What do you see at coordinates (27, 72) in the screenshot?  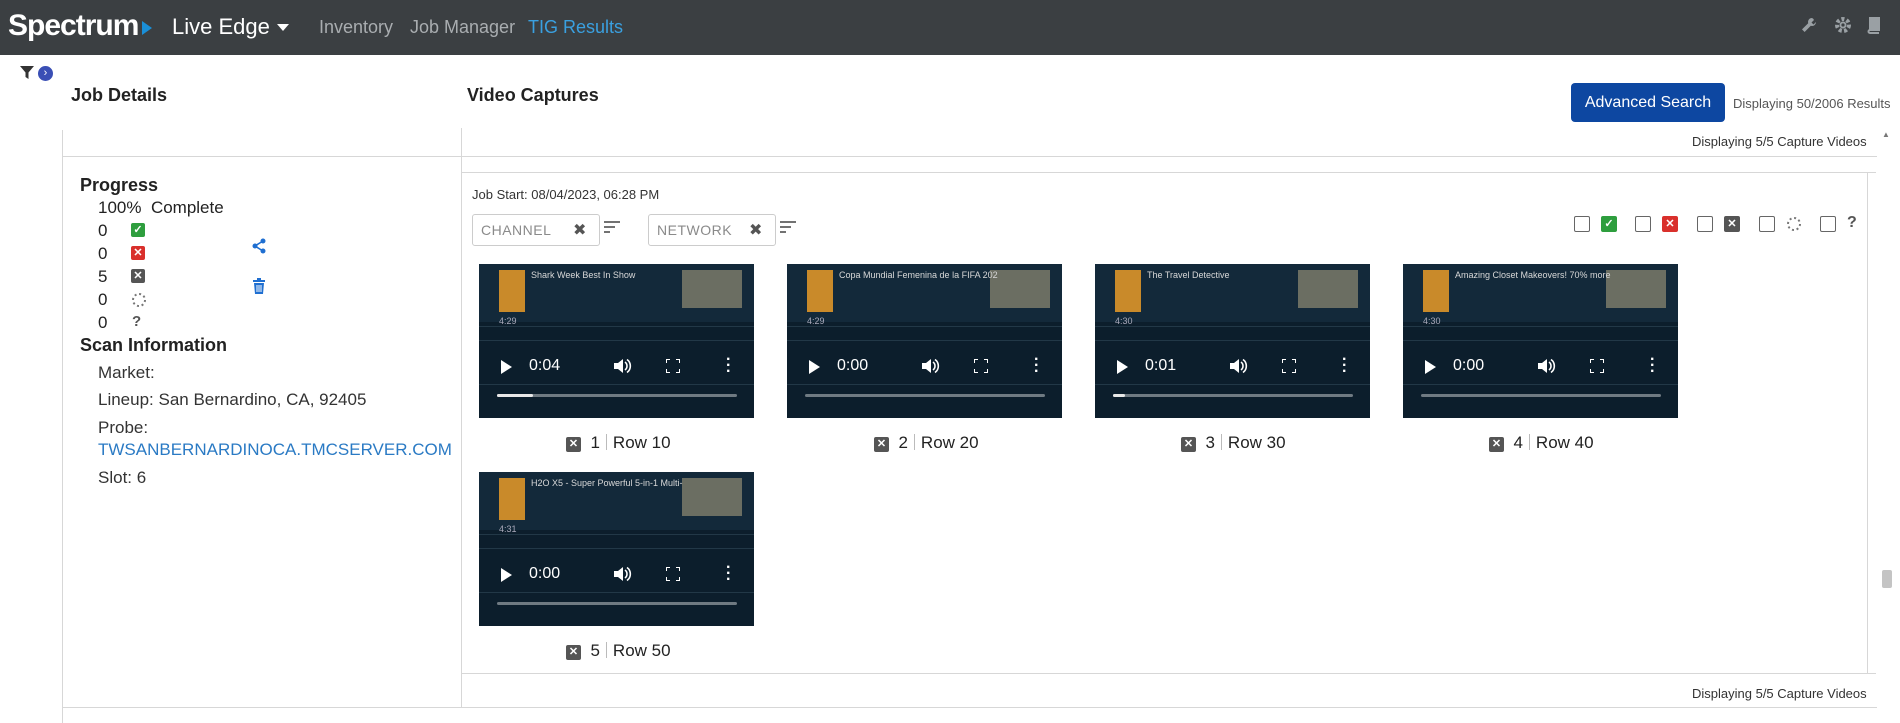 I see `filter-icon` at bounding box center [27, 72].